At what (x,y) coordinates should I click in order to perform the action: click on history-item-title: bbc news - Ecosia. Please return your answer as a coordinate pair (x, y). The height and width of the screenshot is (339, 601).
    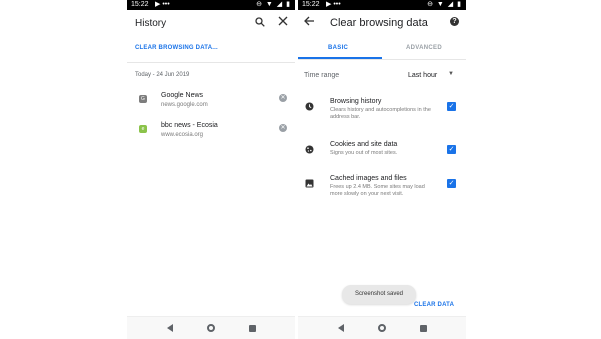
    Looking at the image, I should click on (189, 125).